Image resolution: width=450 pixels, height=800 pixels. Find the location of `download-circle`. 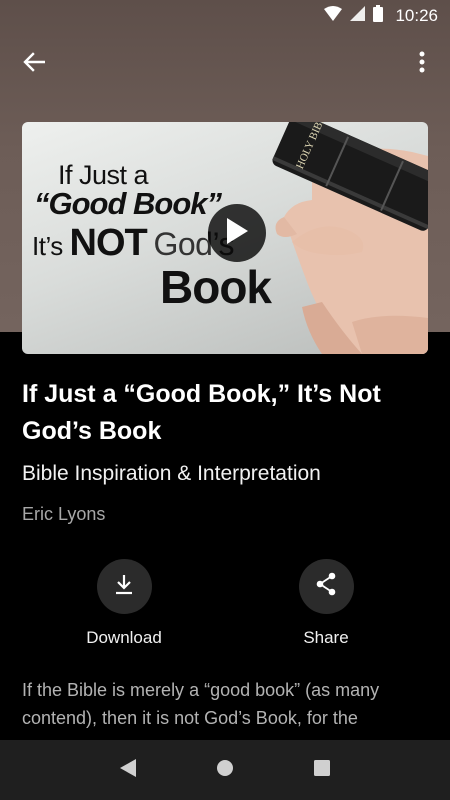

download-circle is located at coordinates (124, 586).